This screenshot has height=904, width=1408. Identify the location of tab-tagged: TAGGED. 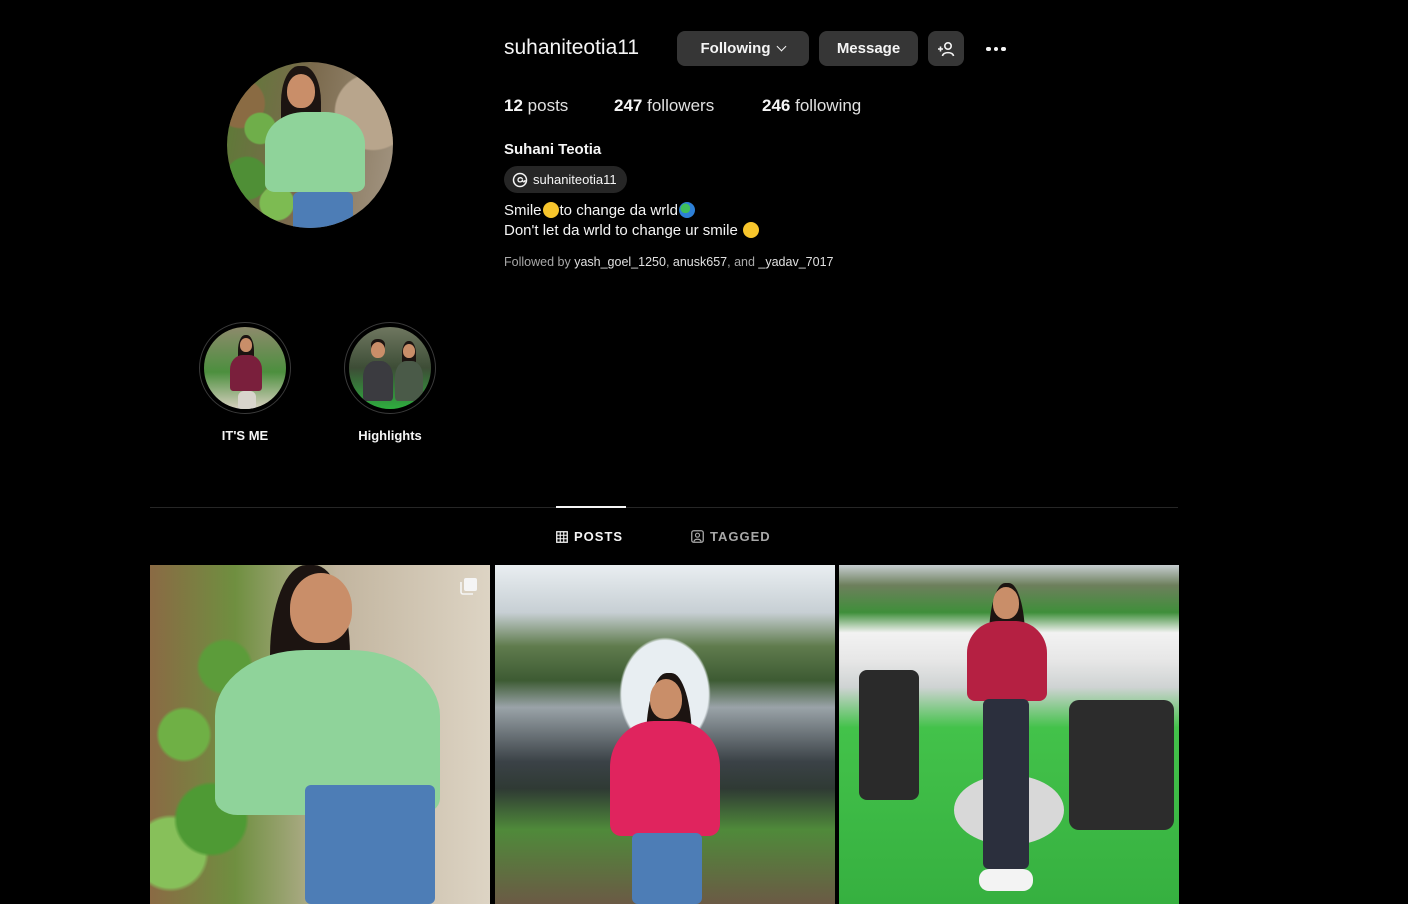
(731, 536).